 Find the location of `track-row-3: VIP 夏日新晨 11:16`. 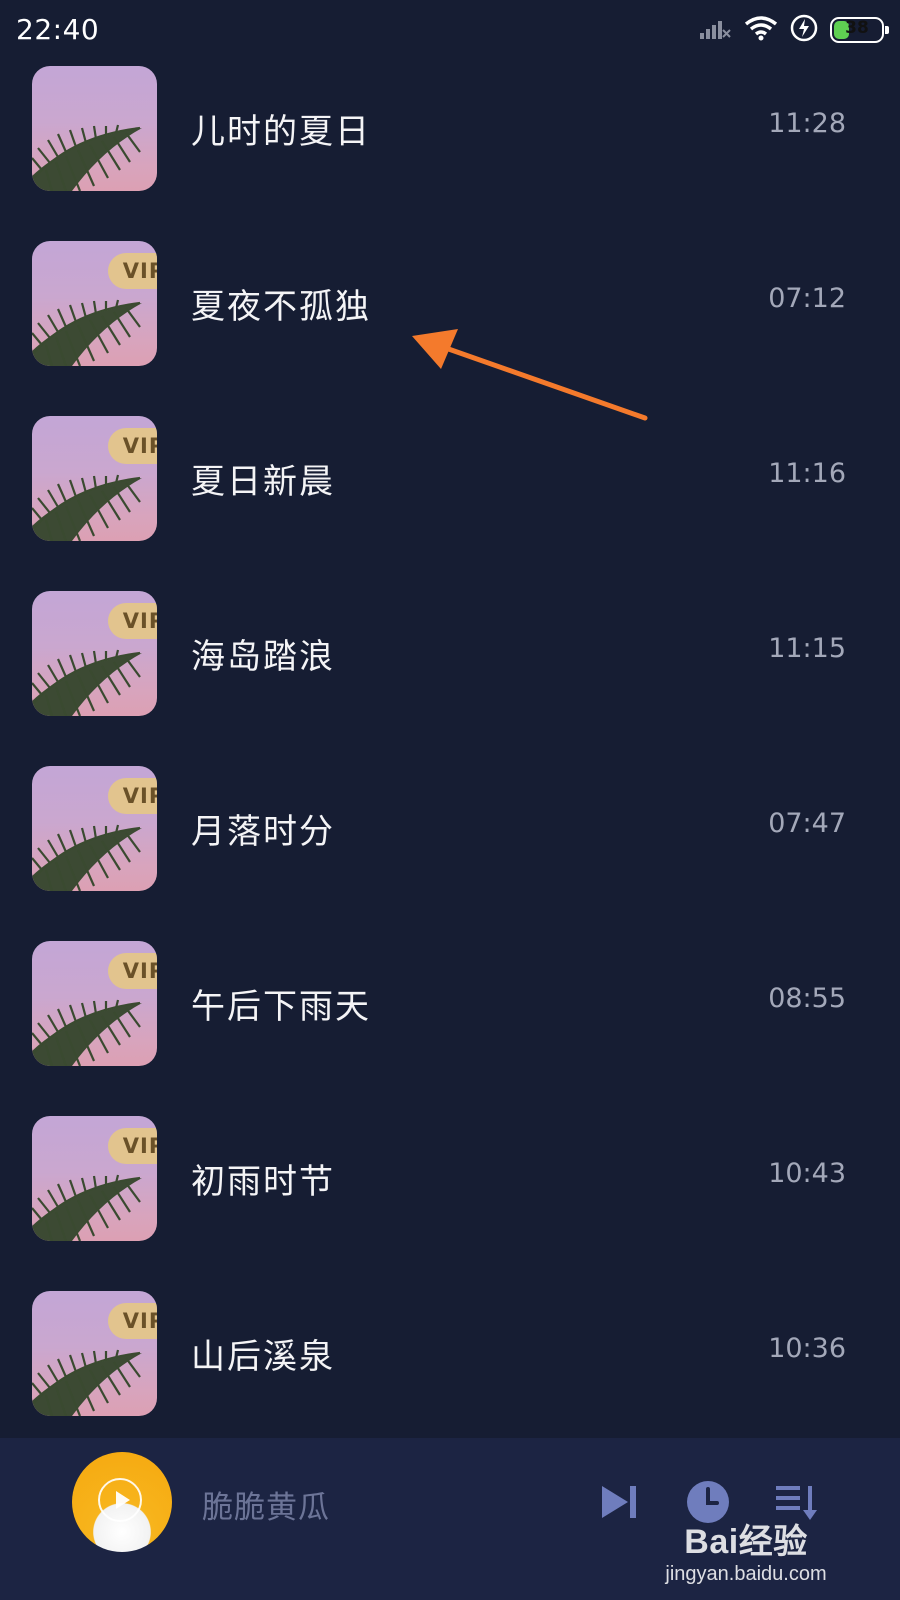

track-row-3: VIP 夏日新晨 11:16 is located at coordinates (450, 497).